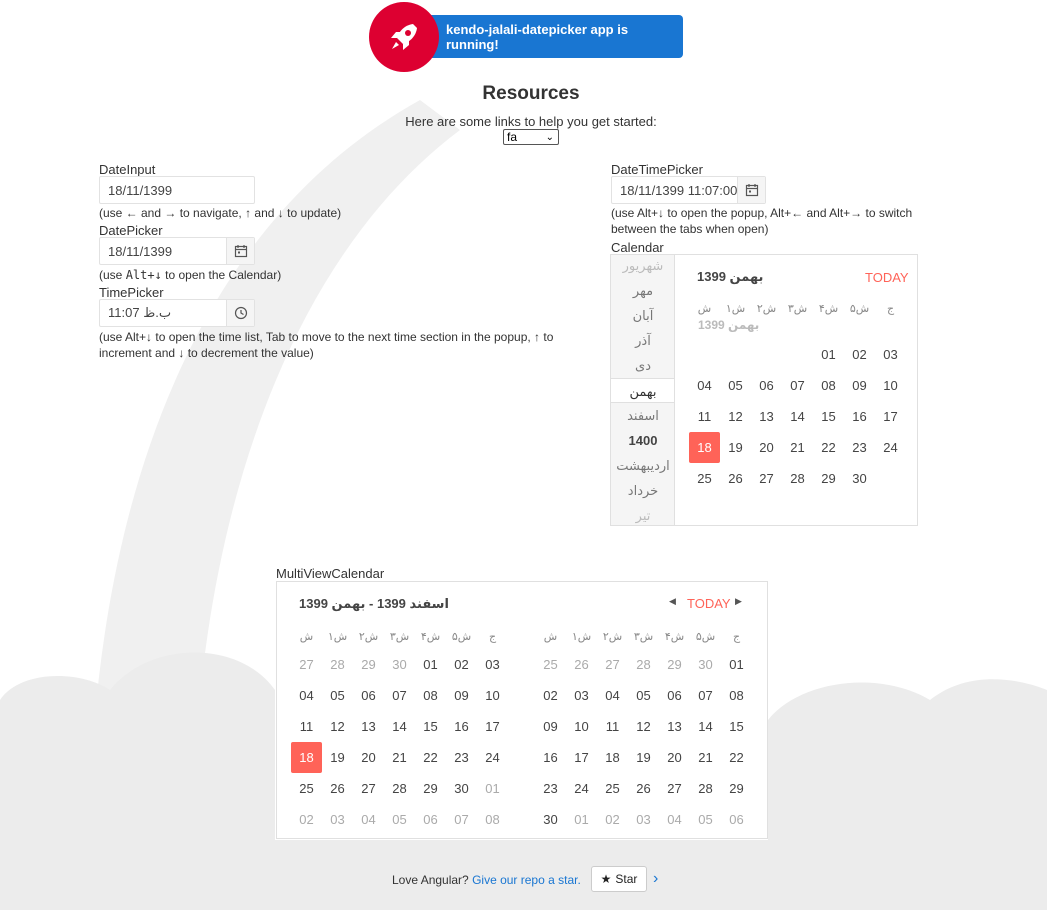 This screenshot has width=1047, height=910. Describe the element at coordinates (581, 788) in the screenshot. I see `multiview-day: 24` at that location.